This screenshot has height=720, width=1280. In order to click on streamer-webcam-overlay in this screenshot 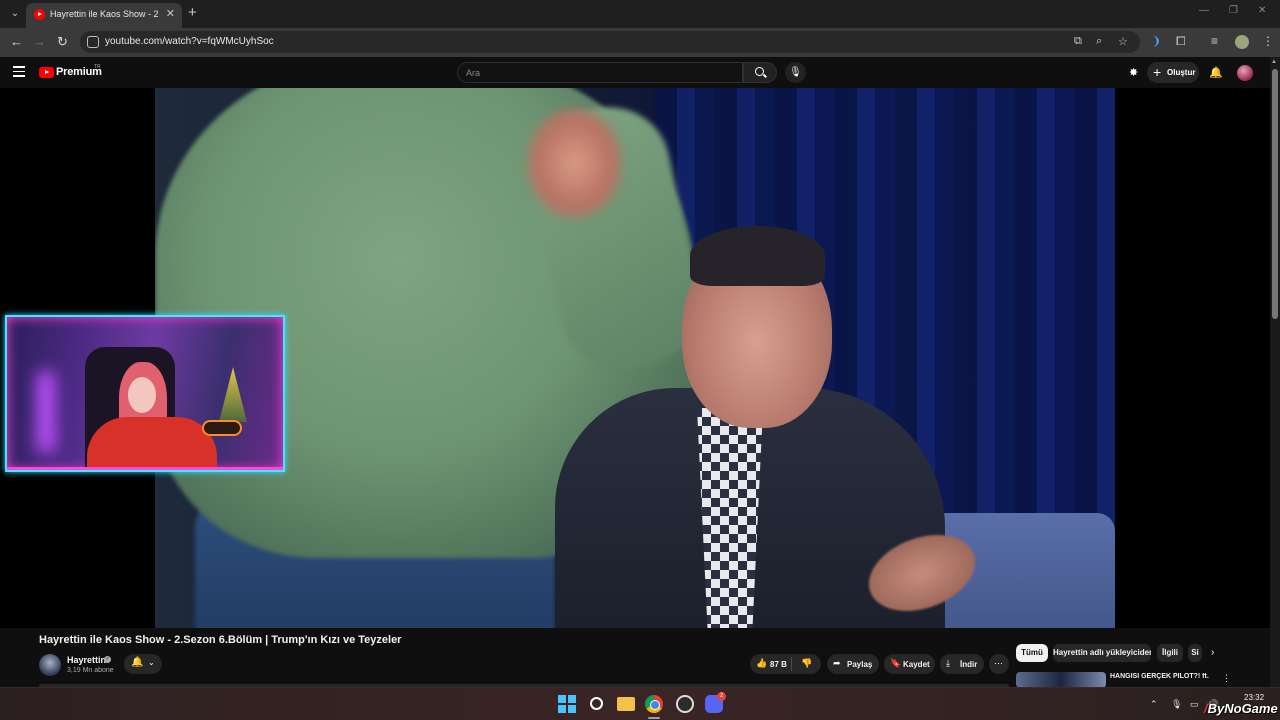, I will do `click(145, 393)`.